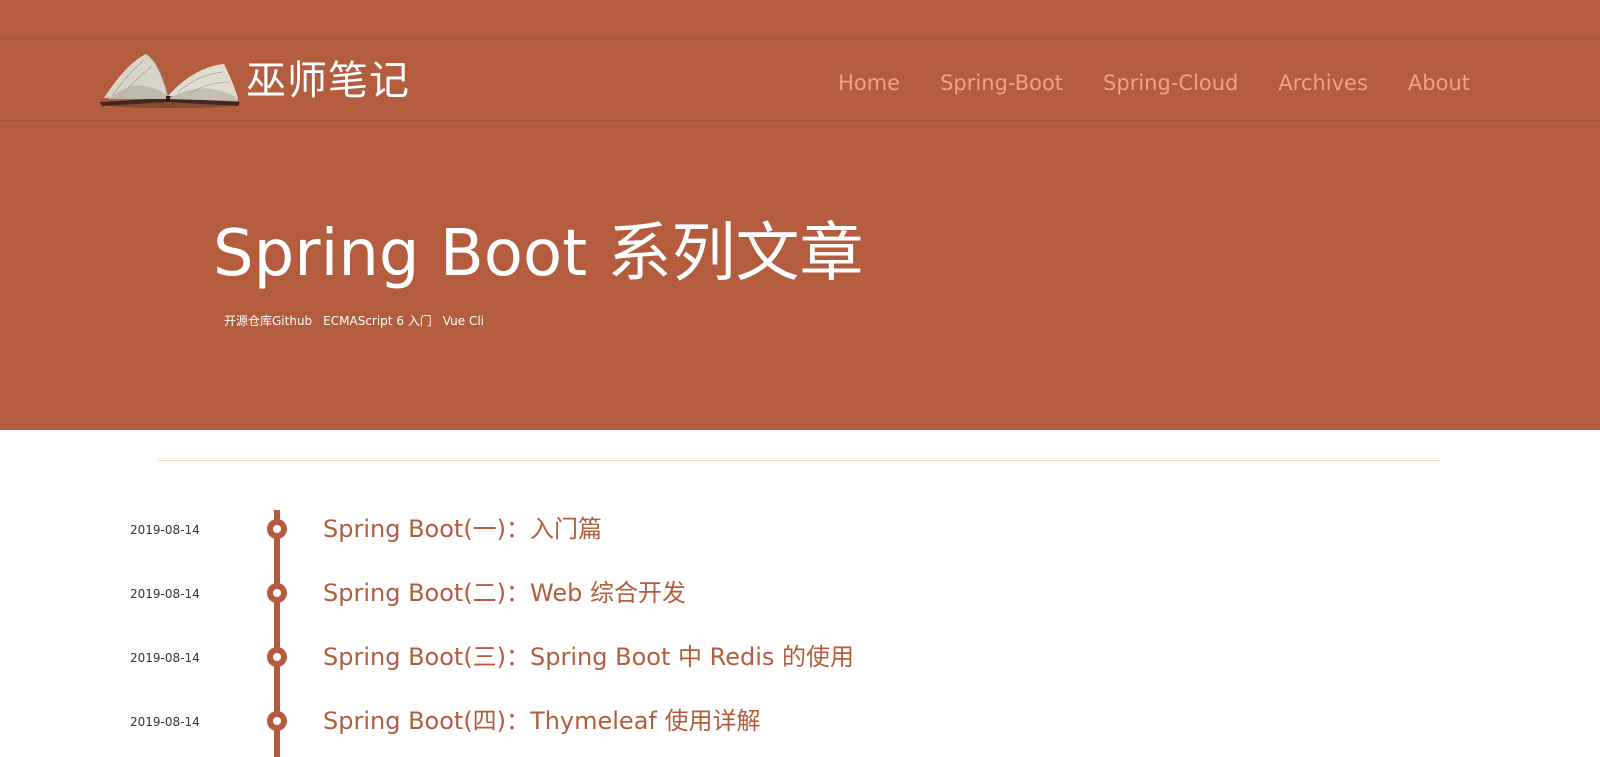 The width and height of the screenshot is (1600, 757). What do you see at coordinates (504, 593) in the screenshot?
I see `post-title-link: Spring Boot(二)：Web 综合开发` at bounding box center [504, 593].